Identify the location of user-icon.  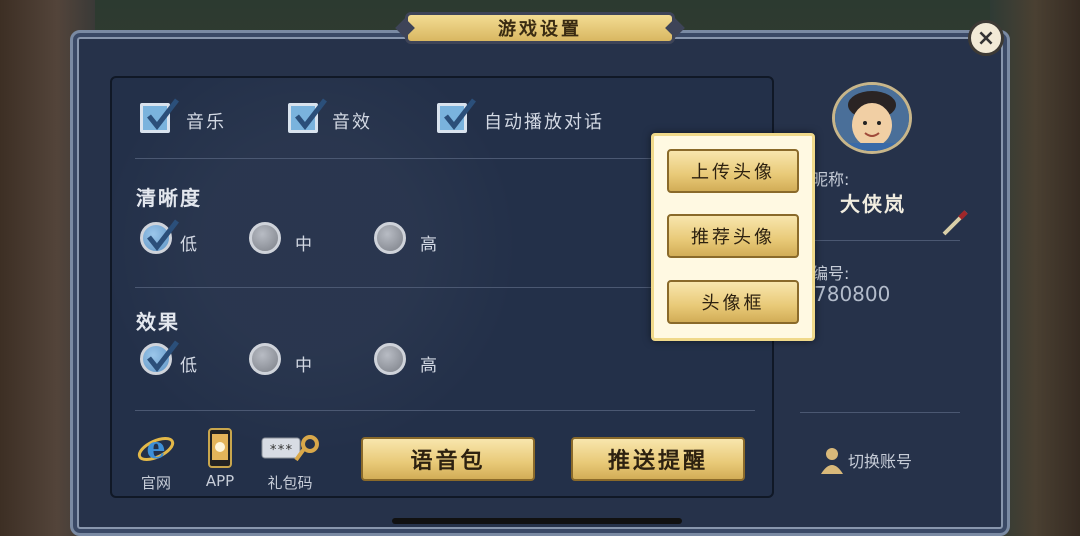
(832, 461).